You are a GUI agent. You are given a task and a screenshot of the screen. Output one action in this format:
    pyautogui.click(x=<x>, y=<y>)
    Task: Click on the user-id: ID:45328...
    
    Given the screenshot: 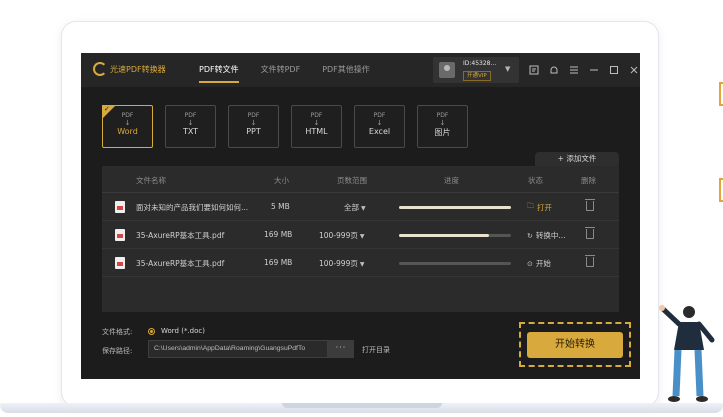 What is the action you would take?
    pyautogui.click(x=480, y=63)
    